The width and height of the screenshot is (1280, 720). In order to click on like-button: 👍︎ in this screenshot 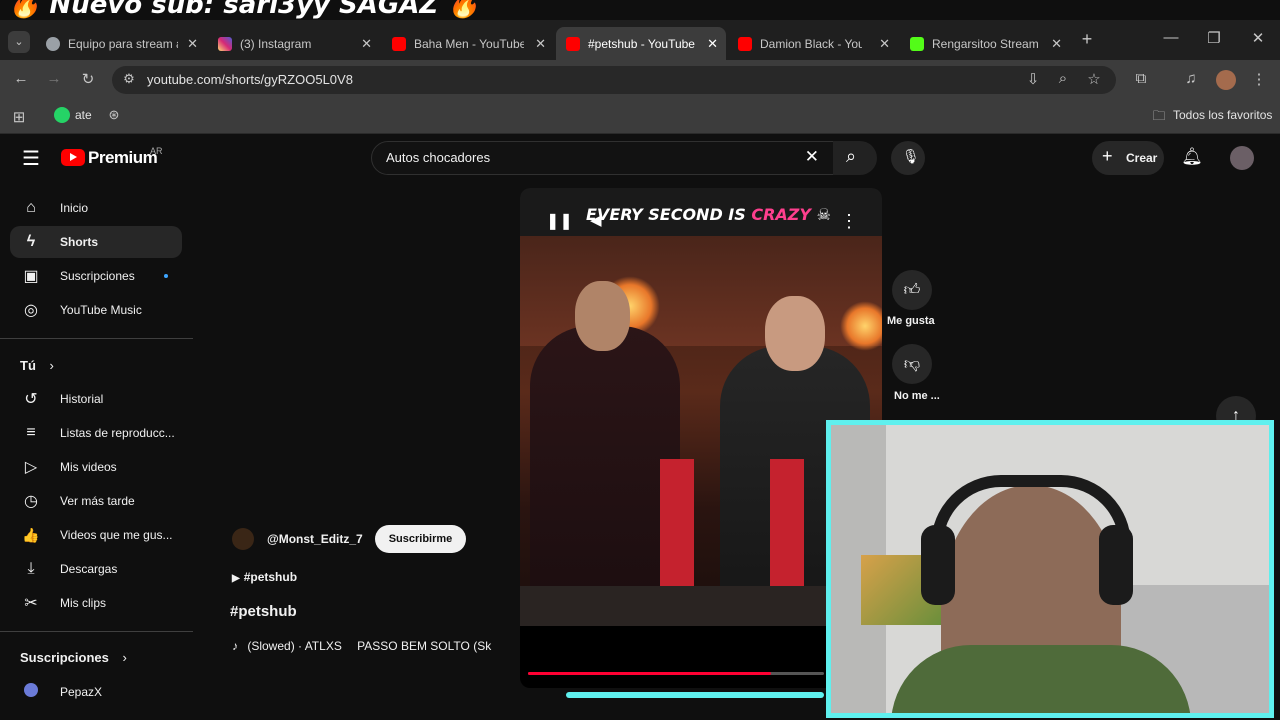, I will do `click(912, 290)`.